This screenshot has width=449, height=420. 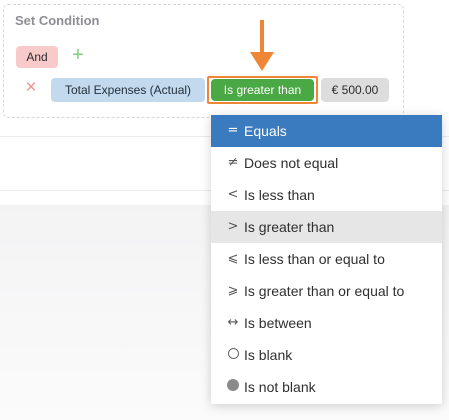 What do you see at coordinates (233, 258) in the screenshot?
I see `less-or-equal-icon: ⩽` at bounding box center [233, 258].